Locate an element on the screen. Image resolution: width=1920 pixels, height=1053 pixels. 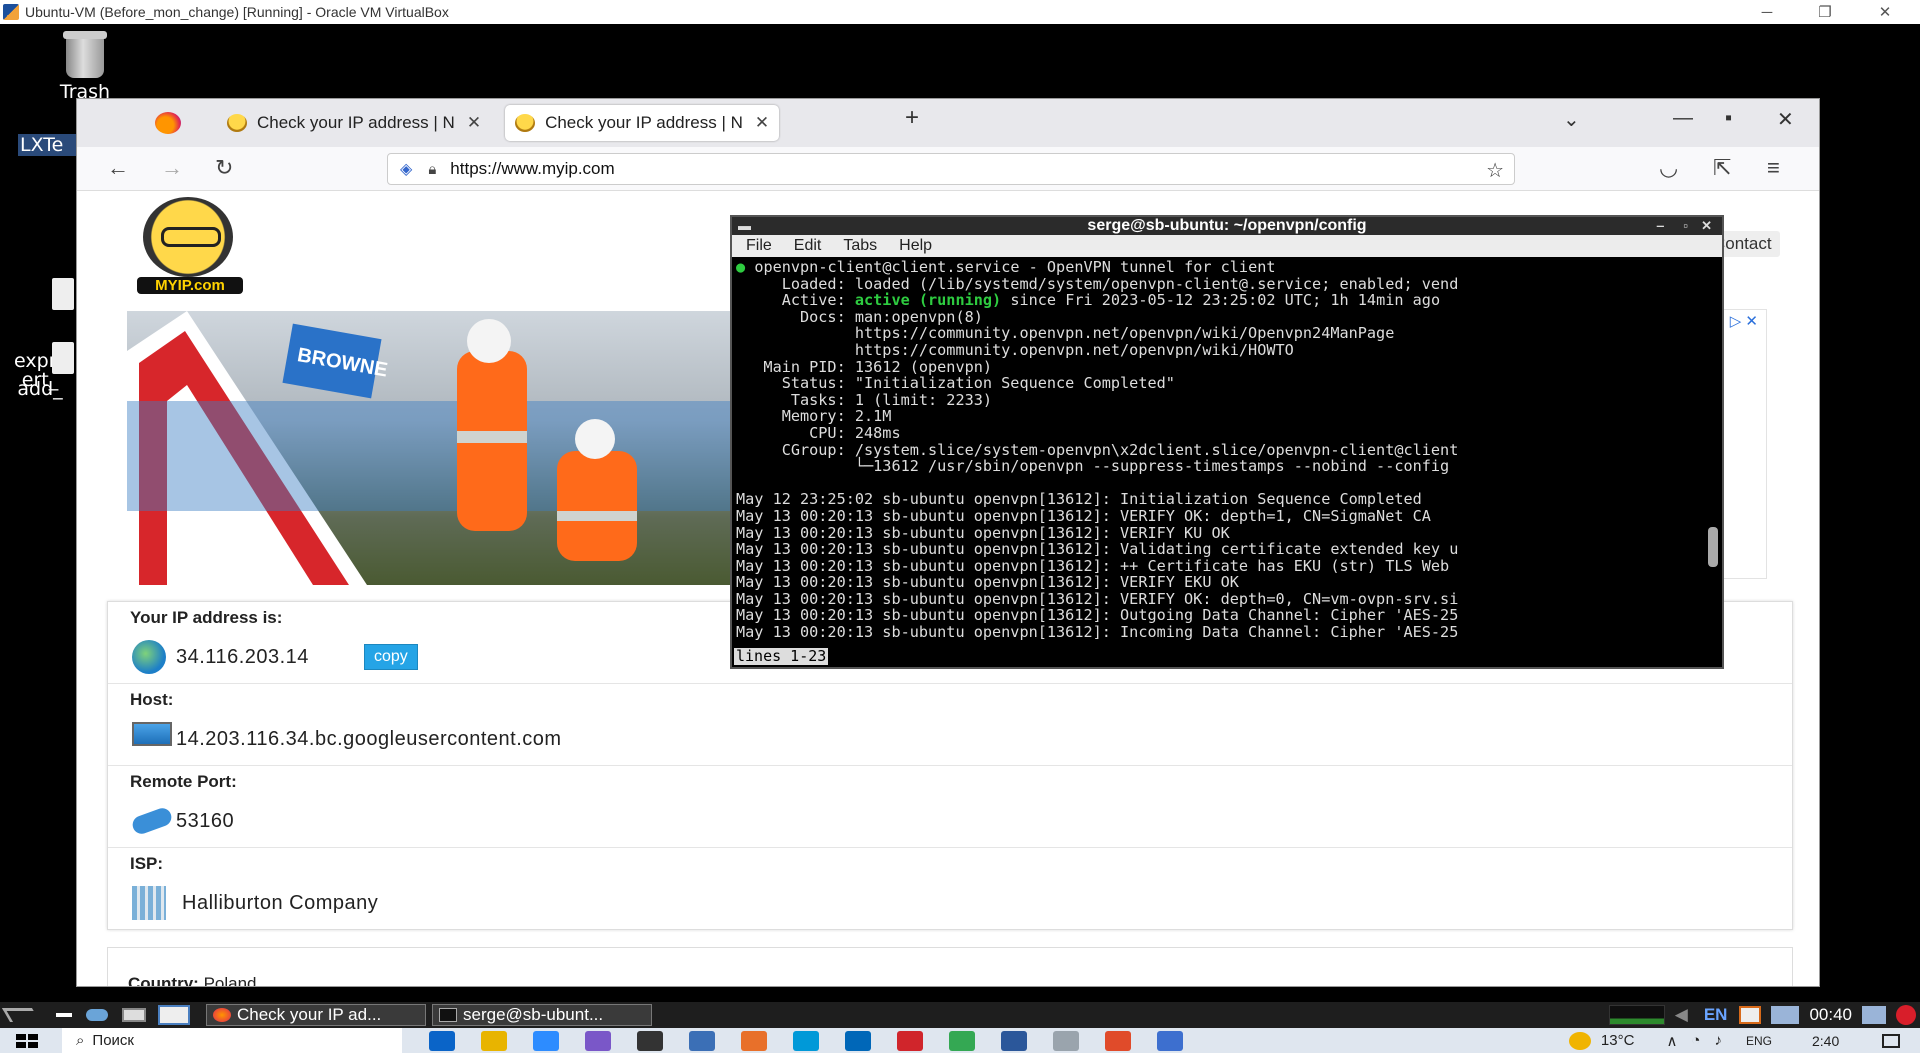
desktop-icon-trash: Trash is located at coordinates (85, 67).